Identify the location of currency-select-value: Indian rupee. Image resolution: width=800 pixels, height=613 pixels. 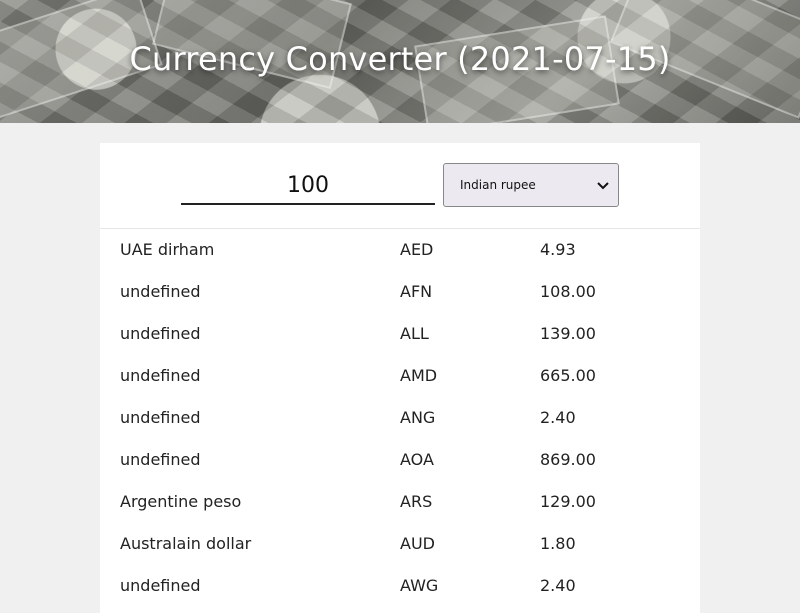
(498, 185).